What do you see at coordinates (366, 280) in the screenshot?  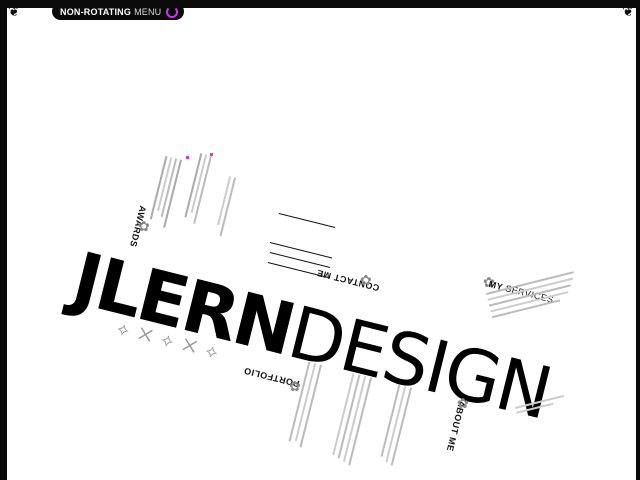 I see `contact-flourish-icon: ✿` at bounding box center [366, 280].